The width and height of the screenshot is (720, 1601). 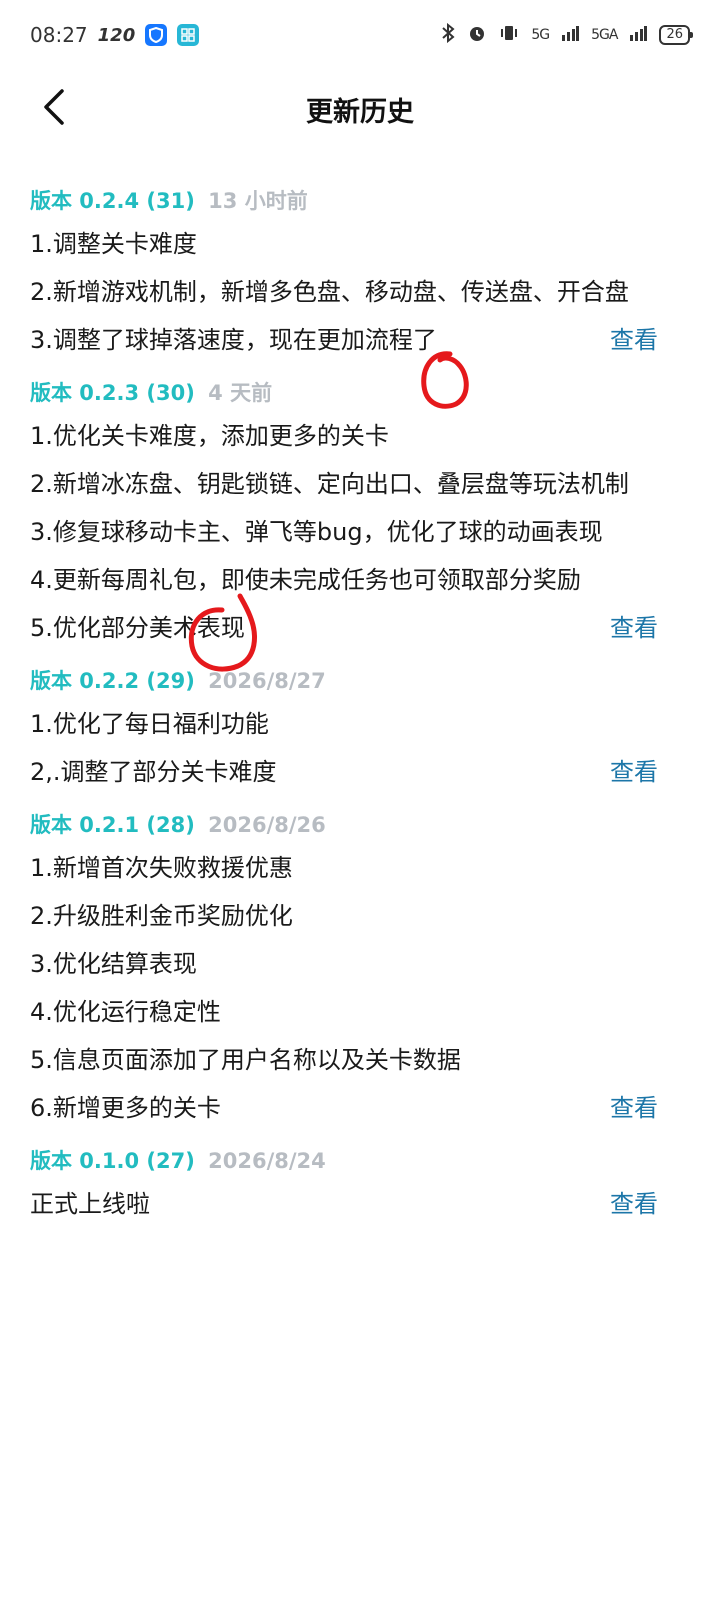 What do you see at coordinates (346, 681) in the screenshot?
I see `version-header: 版本 0.2.2 (29) 2026/8/27` at bounding box center [346, 681].